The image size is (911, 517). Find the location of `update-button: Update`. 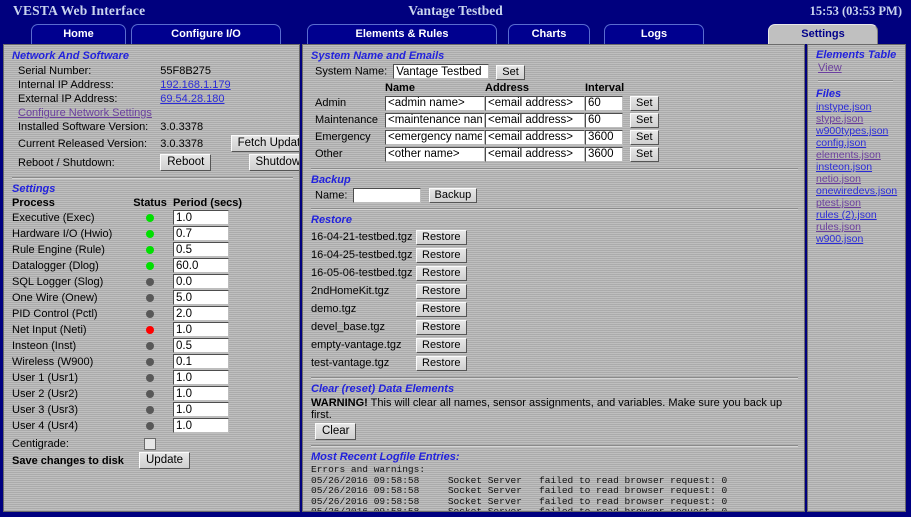

update-button: Update is located at coordinates (165, 460).